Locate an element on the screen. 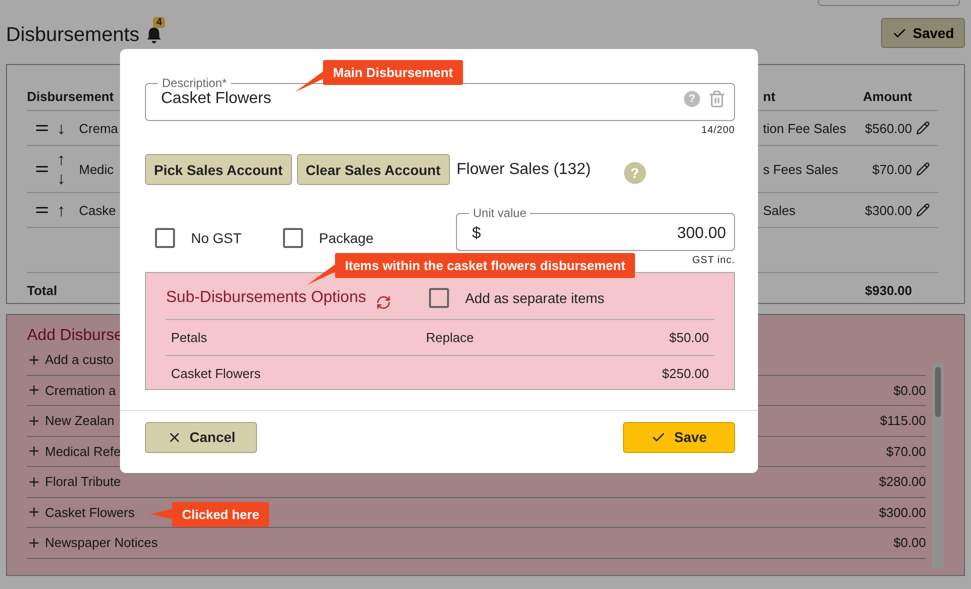 The height and width of the screenshot is (589, 971). table-cell: $250.00 is located at coordinates (685, 373).